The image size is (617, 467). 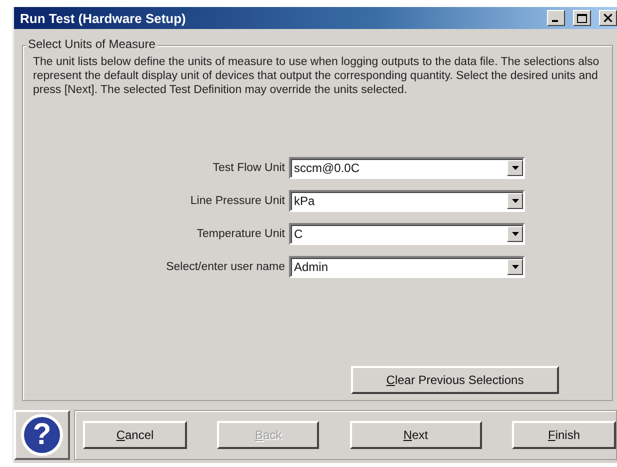 I want to click on group-title: Select Units of Measure, so click(x=92, y=44).